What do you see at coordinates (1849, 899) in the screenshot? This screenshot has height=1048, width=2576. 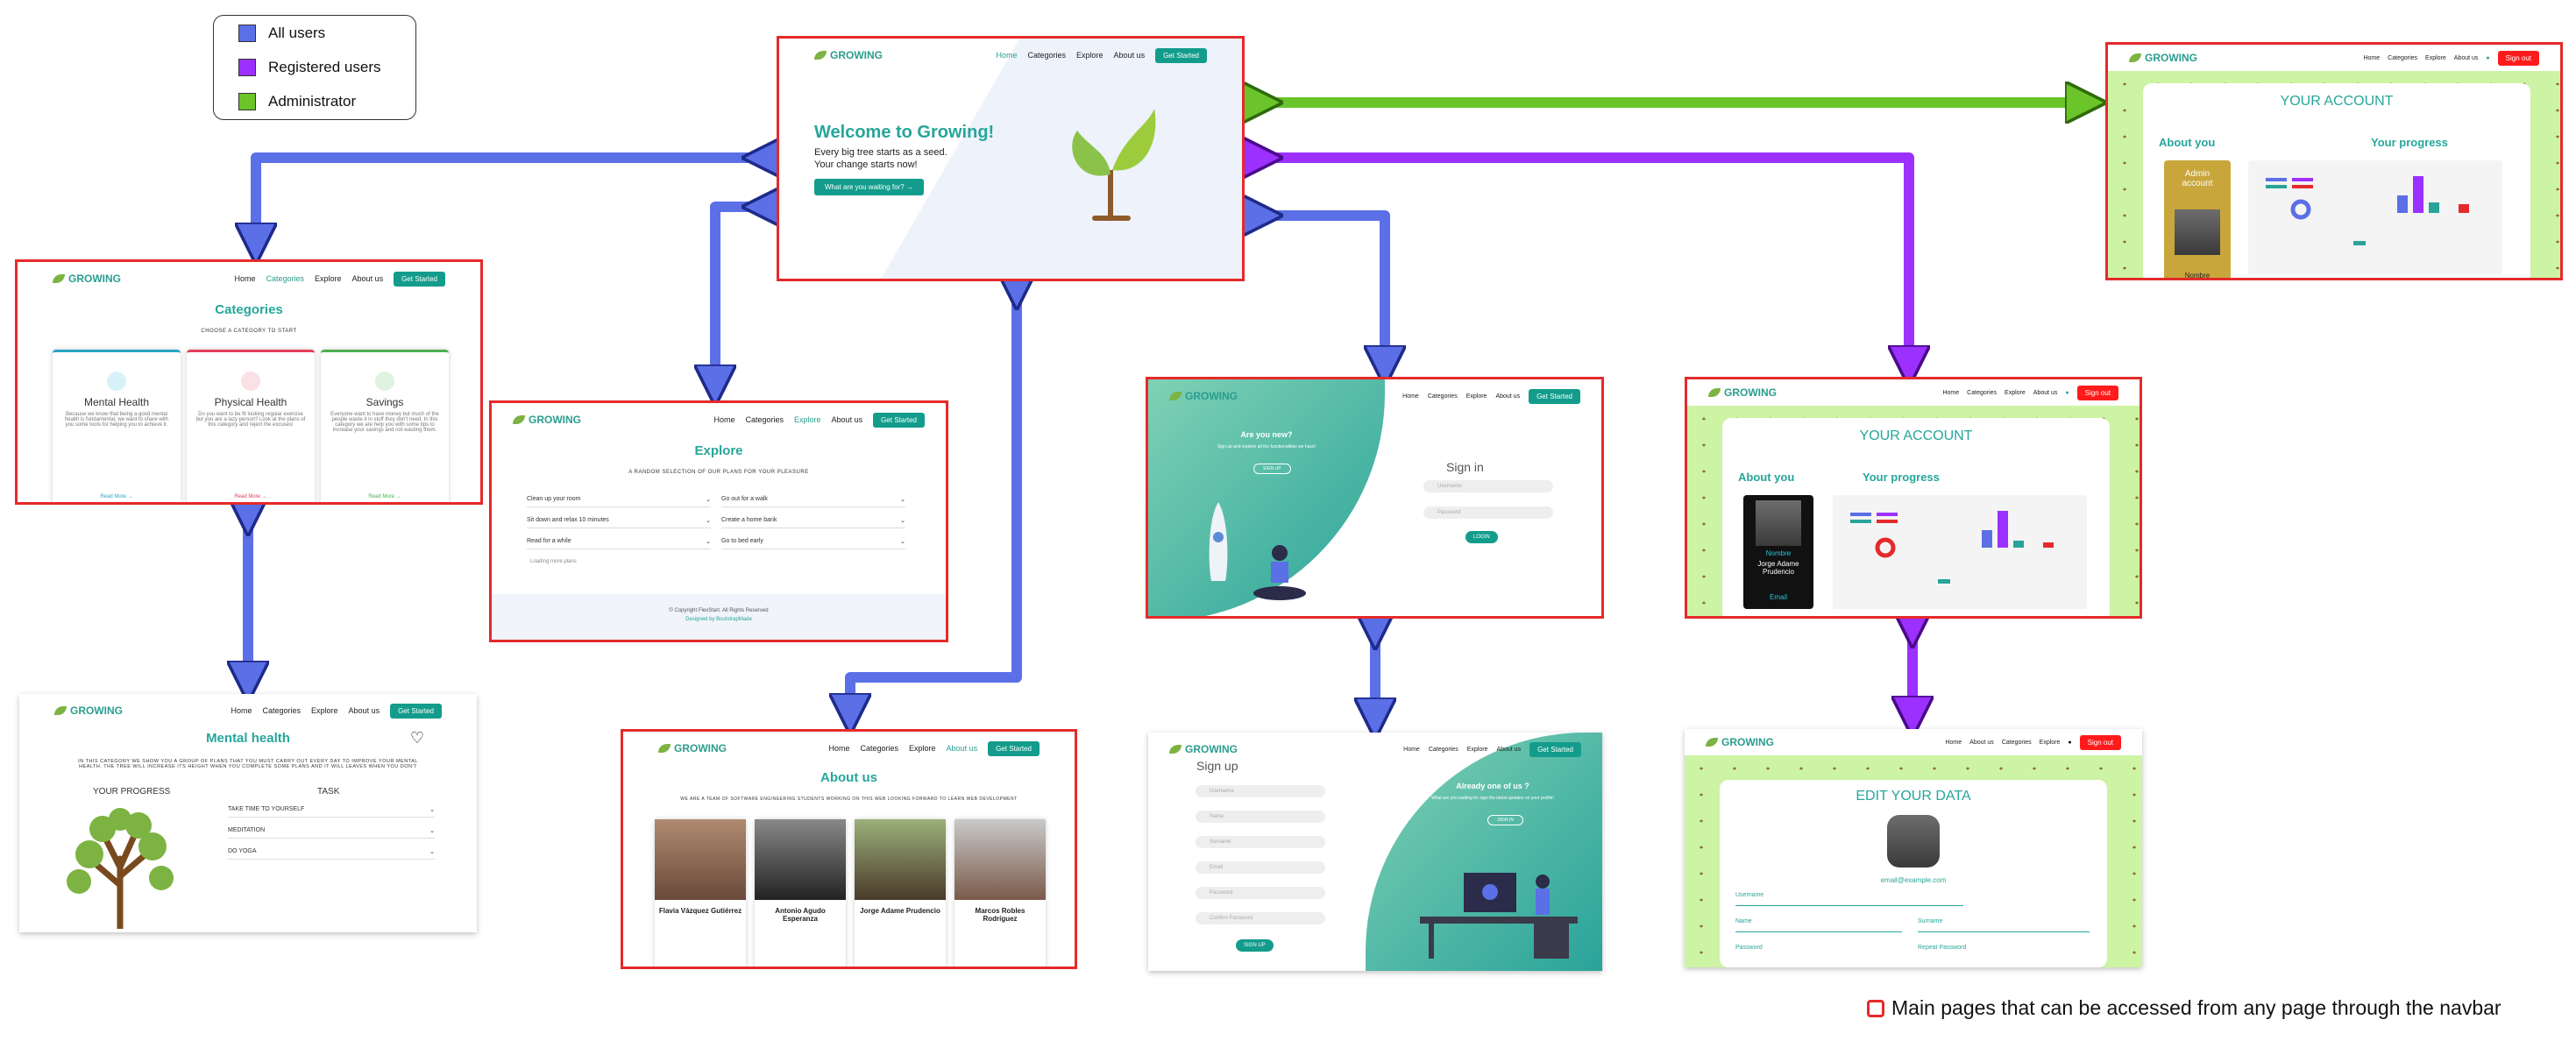 I see `username-field: Username` at bounding box center [1849, 899].